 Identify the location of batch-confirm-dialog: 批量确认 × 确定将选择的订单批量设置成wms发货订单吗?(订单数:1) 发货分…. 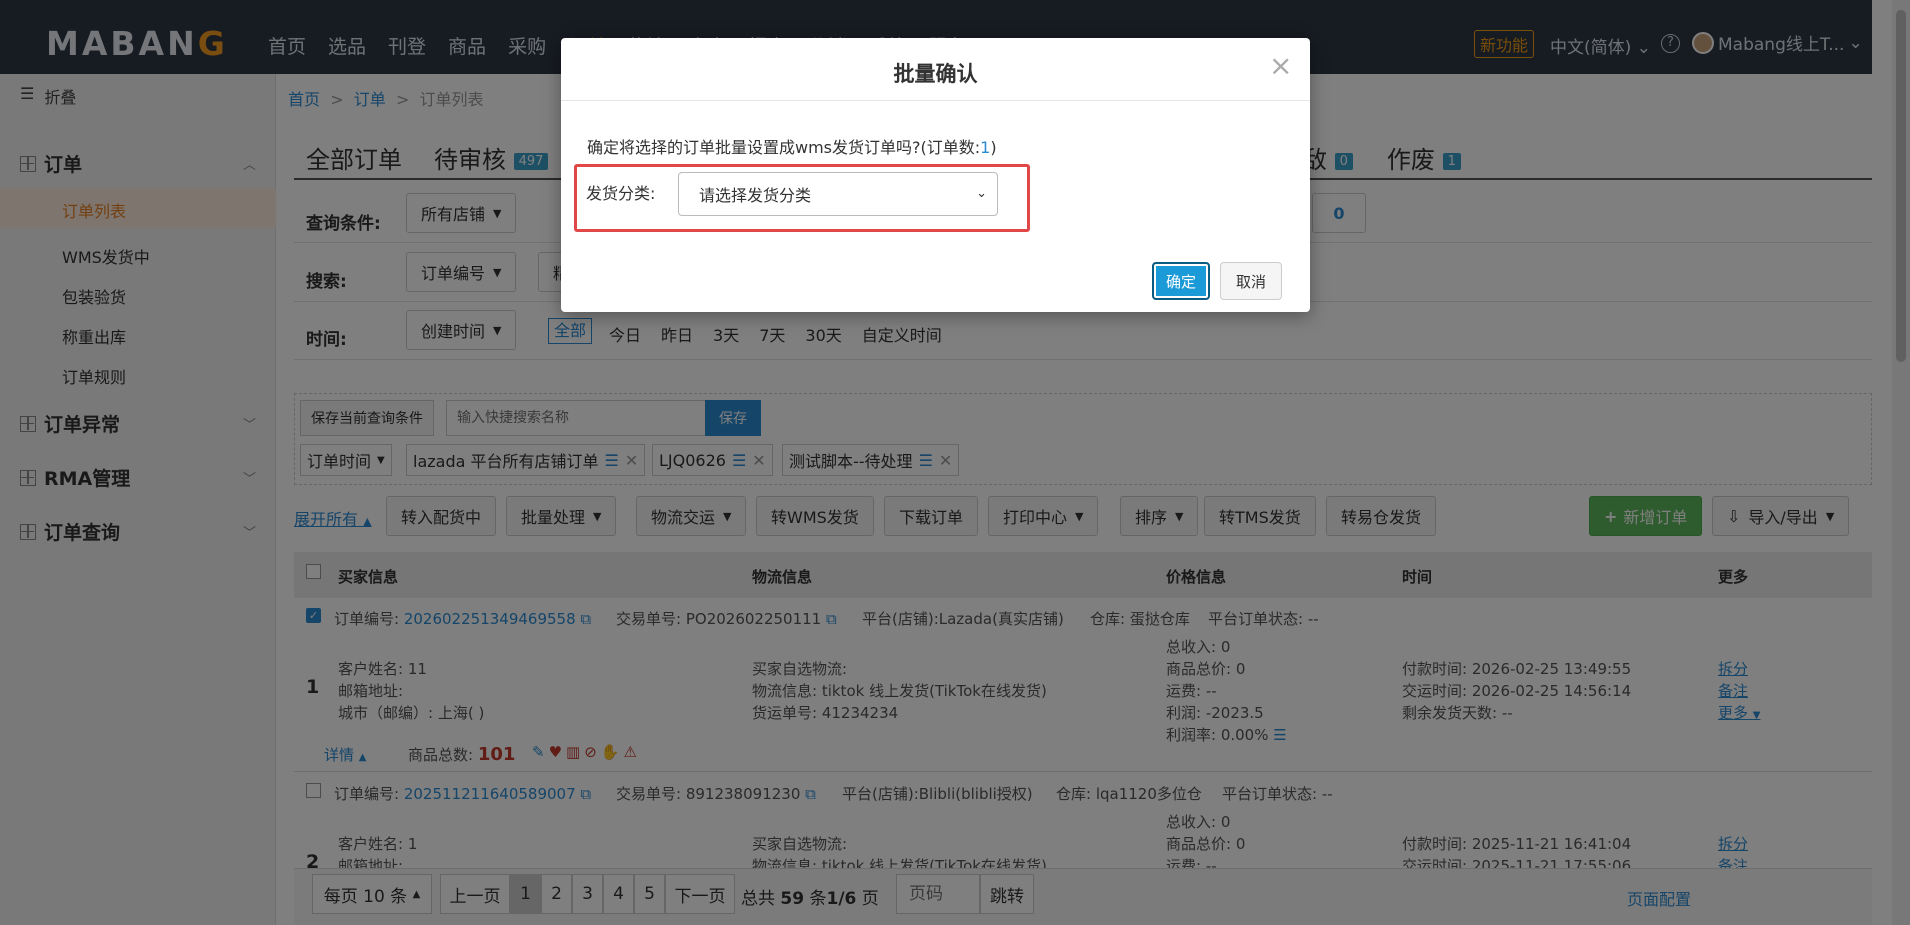
(935, 175).